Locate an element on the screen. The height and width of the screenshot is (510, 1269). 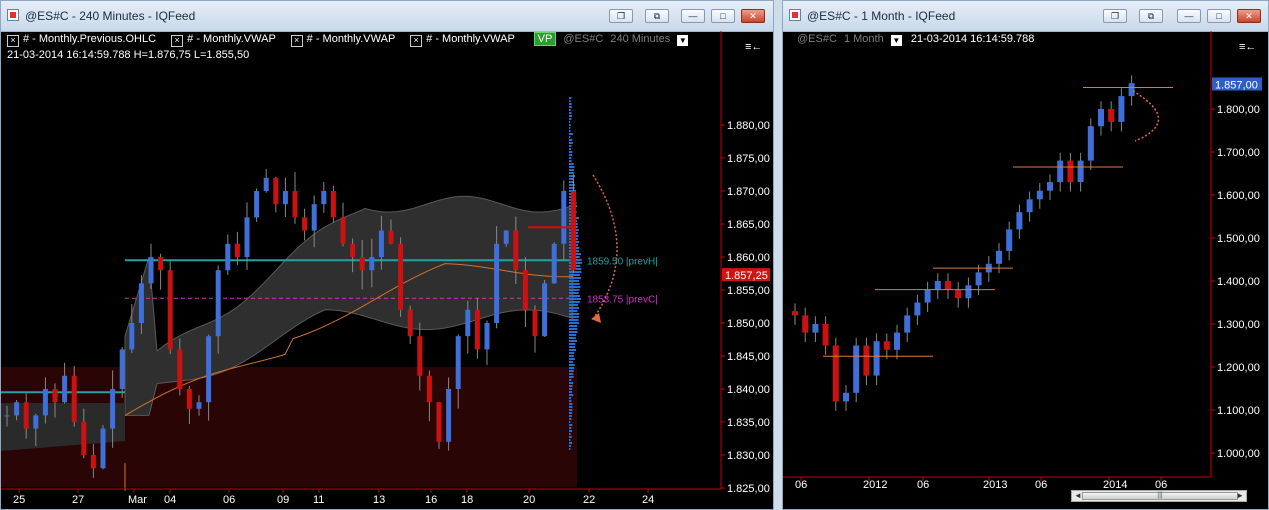
vp-badge: VP is located at coordinates (545, 39).